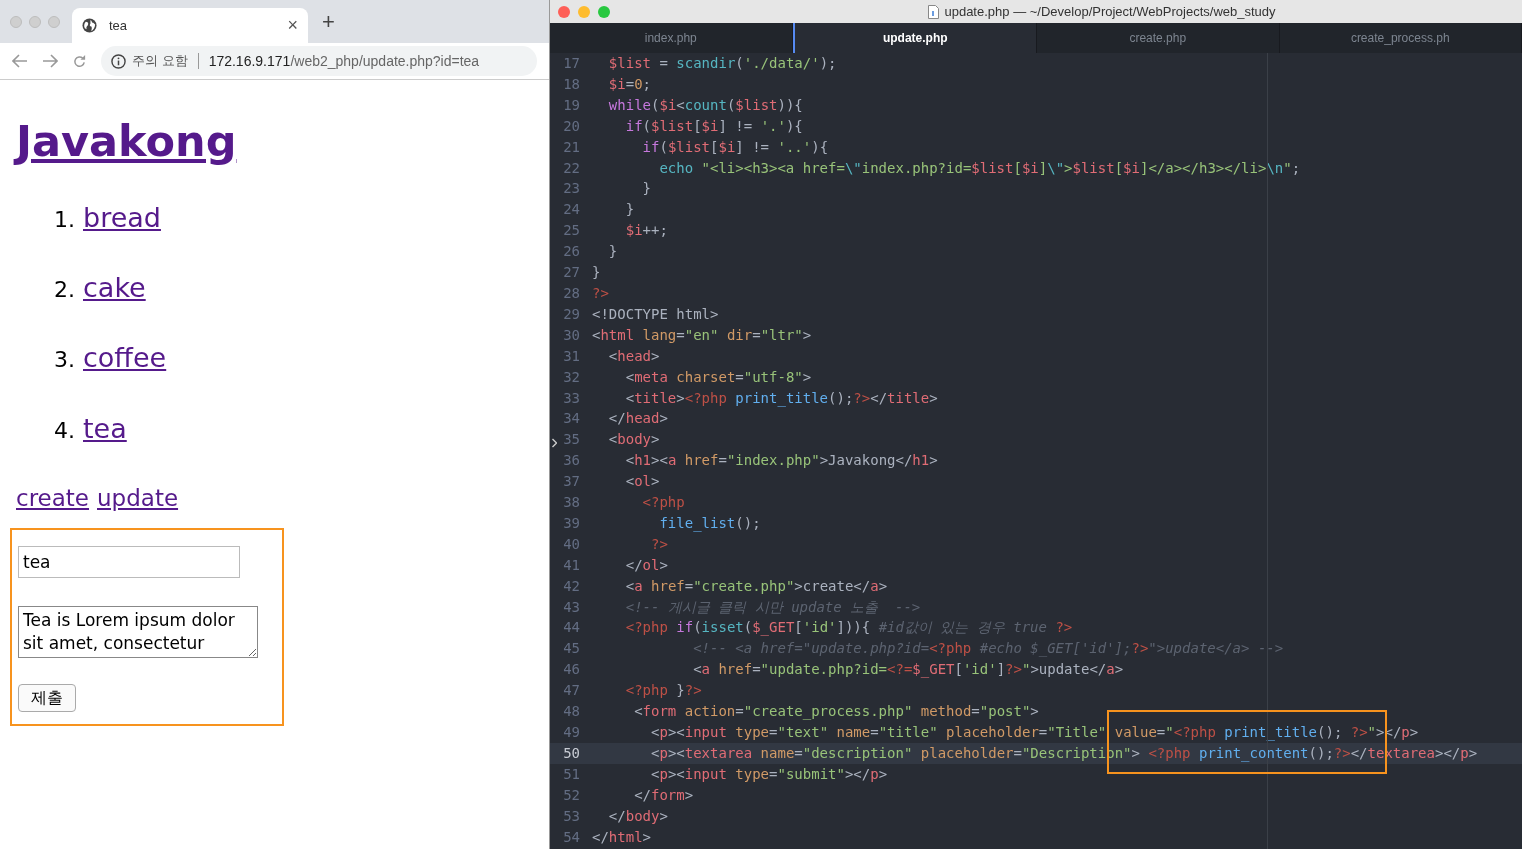 This screenshot has height=849, width=1522. Describe the element at coordinates (118, 25) in the screenshot. I see `tab-title: tea` at that location.